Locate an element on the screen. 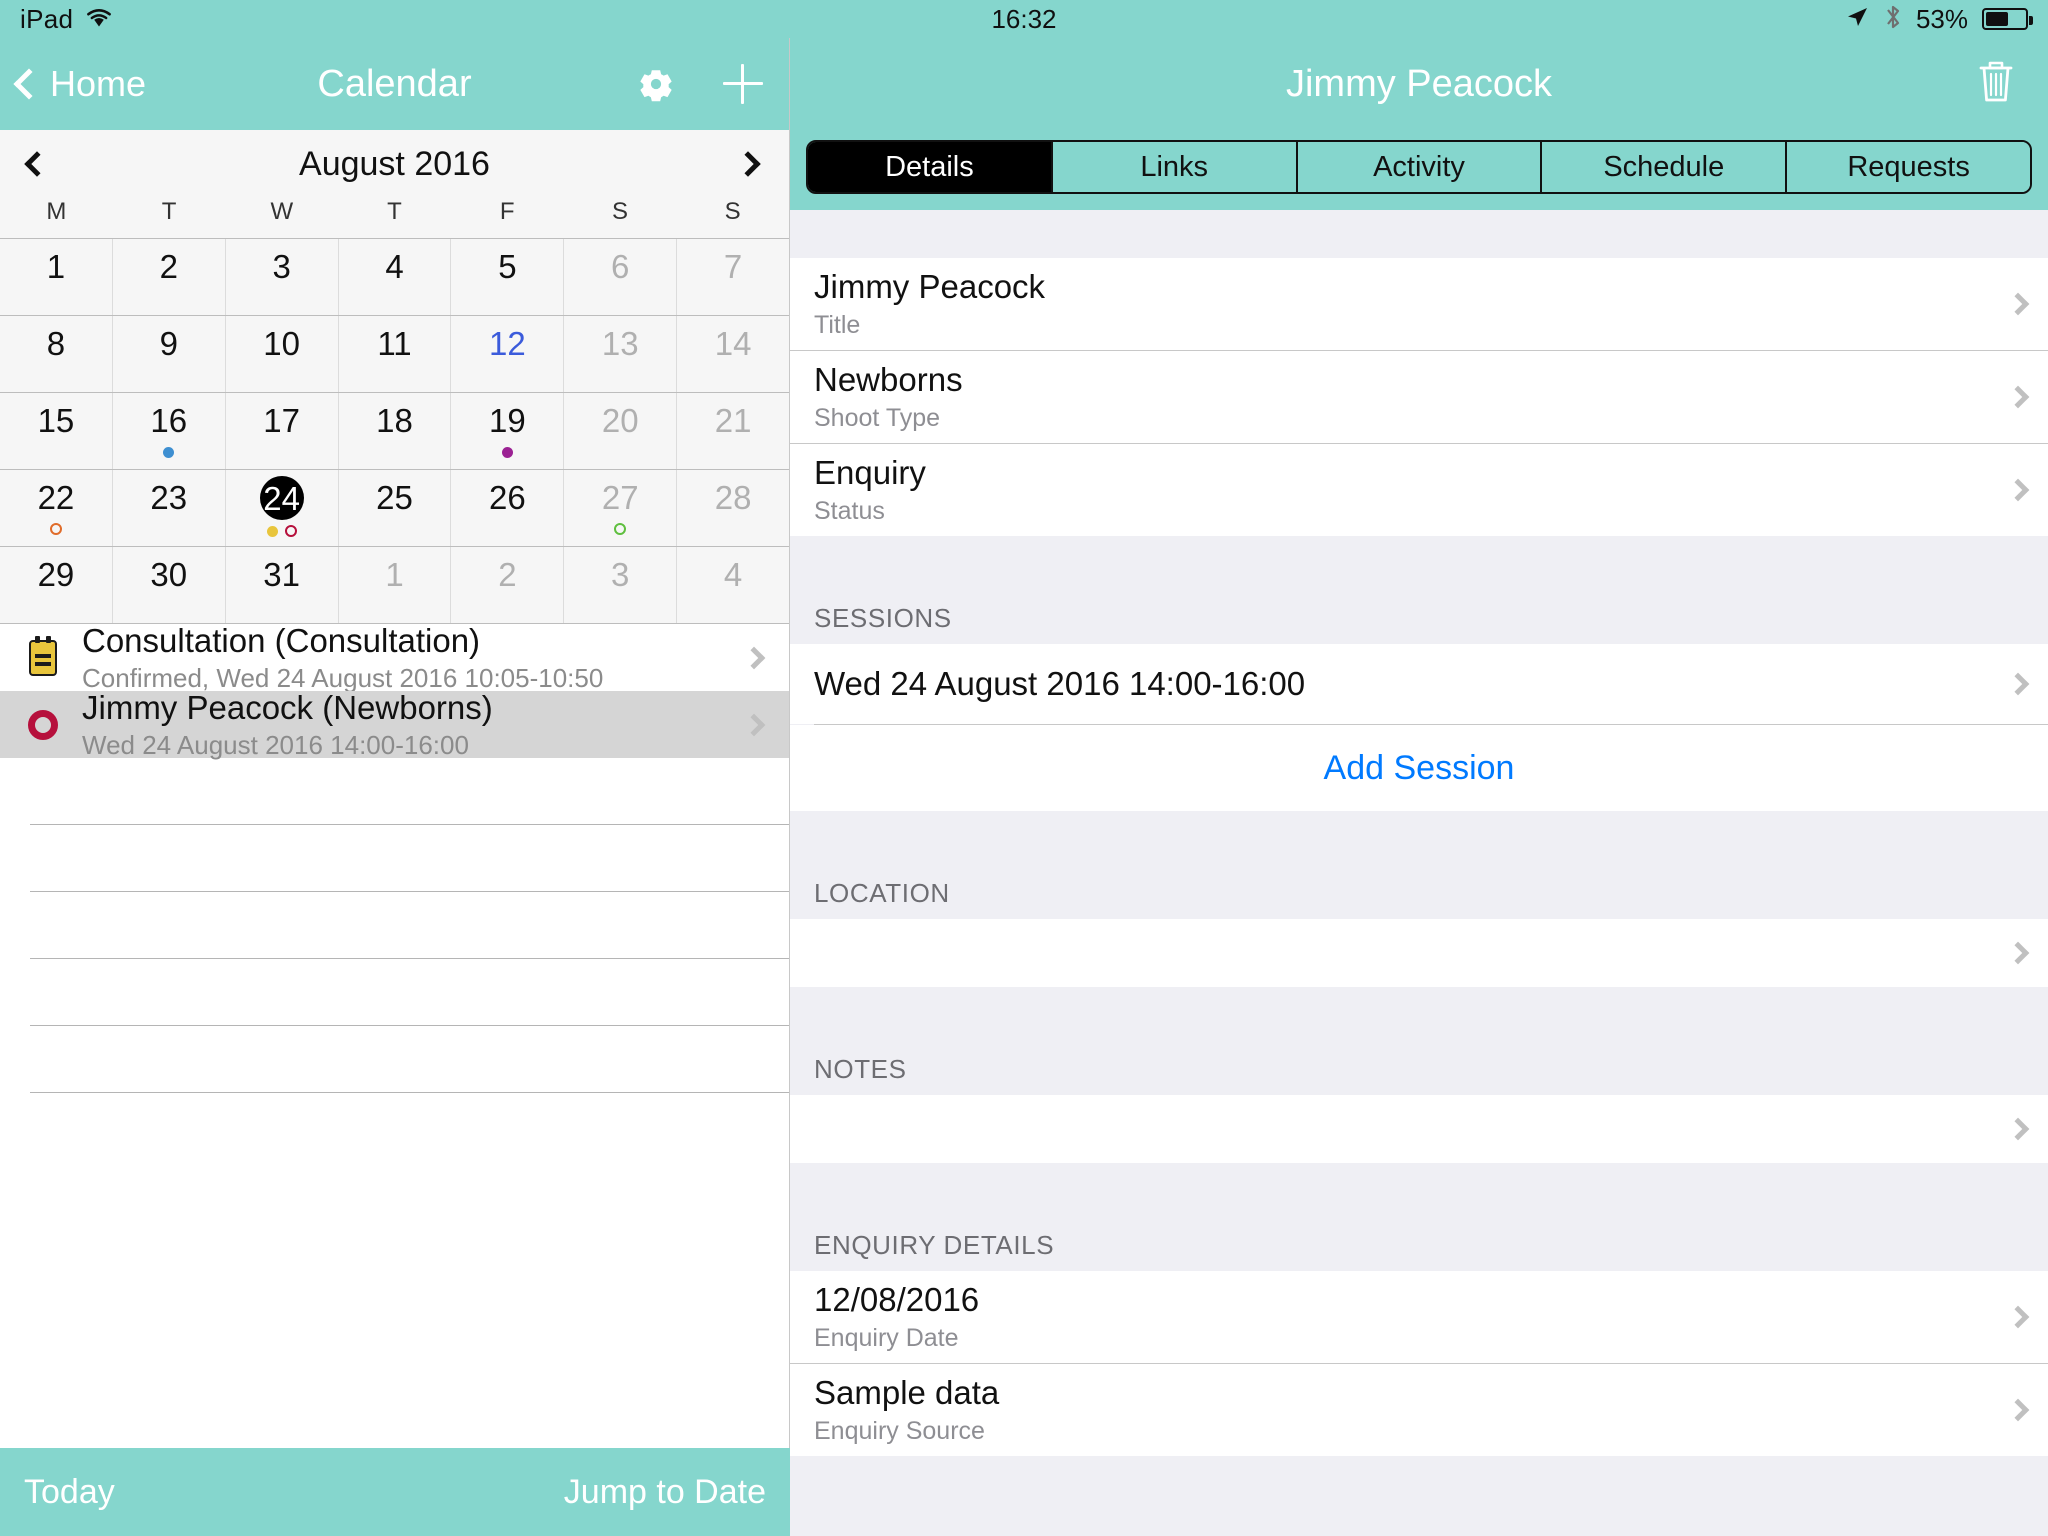  tab-requests: Requests is located at coordinates (1908, 167).